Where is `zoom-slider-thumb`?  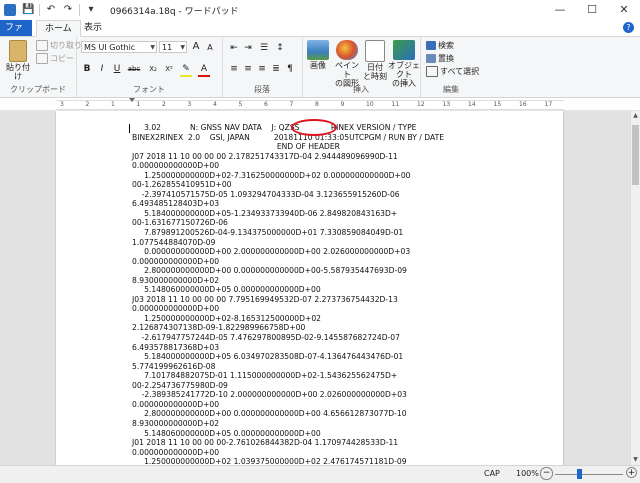
zoom-slider-thumb is located at coordinates (579, 474).